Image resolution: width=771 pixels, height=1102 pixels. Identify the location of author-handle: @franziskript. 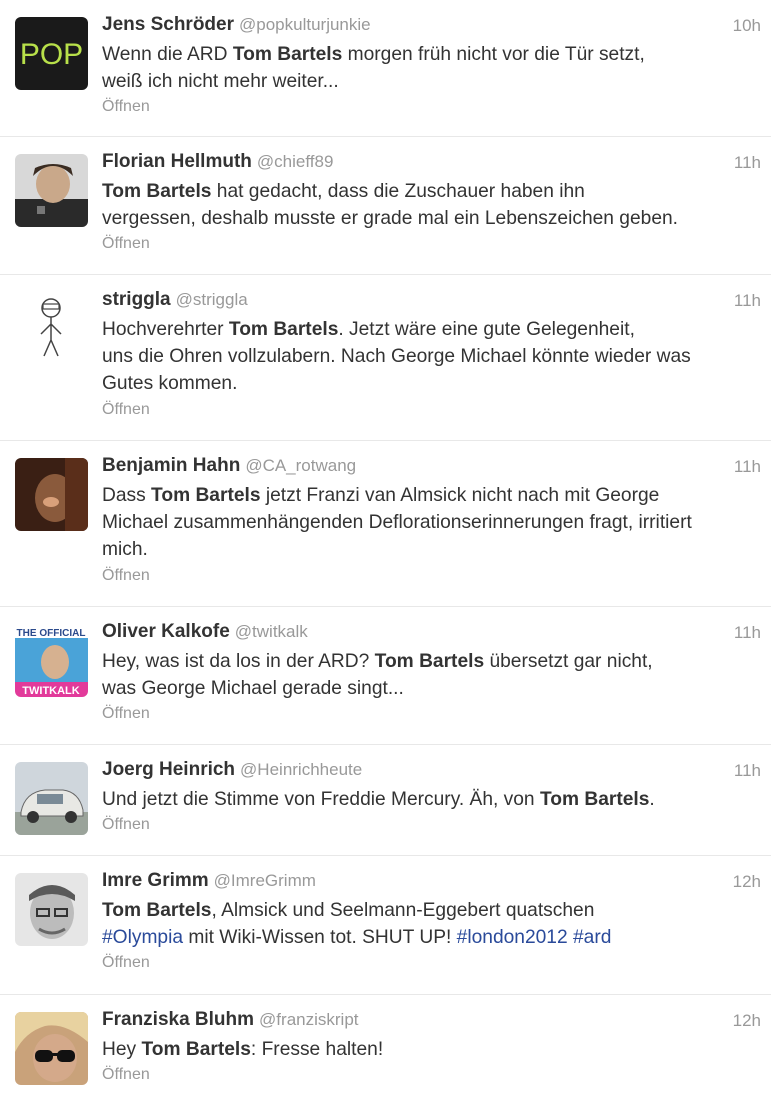
(308, 1020).